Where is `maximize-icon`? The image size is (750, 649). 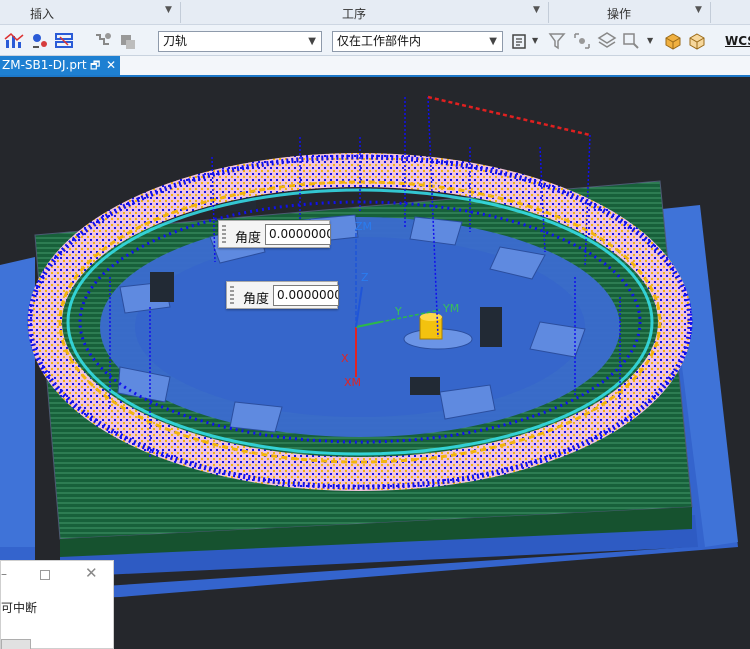 maximize-icon is located at coordinates (45, 575).